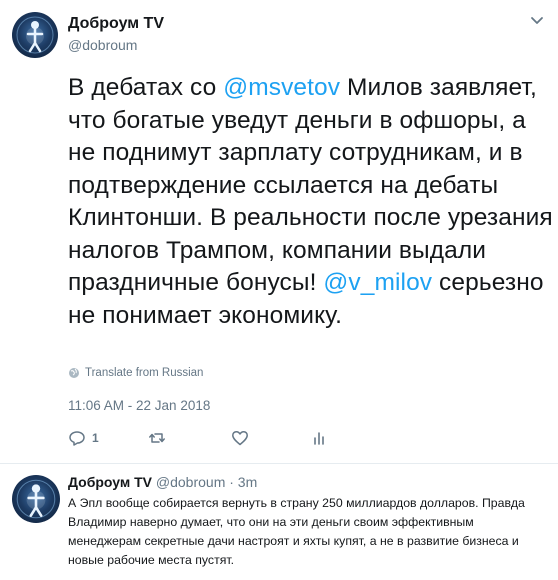 The image size is (558, 580). I want to click on retweet-icon, so click(157, 438).